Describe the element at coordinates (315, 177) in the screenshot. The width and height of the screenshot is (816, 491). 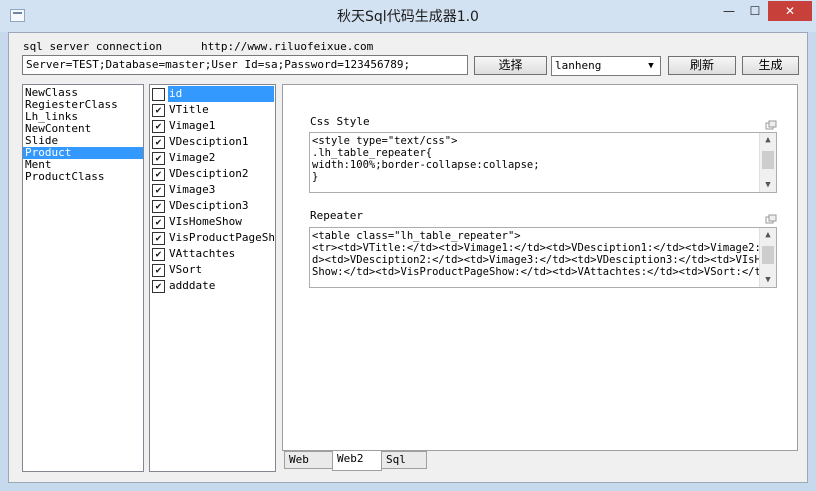
I see `code-line: }` at that location.